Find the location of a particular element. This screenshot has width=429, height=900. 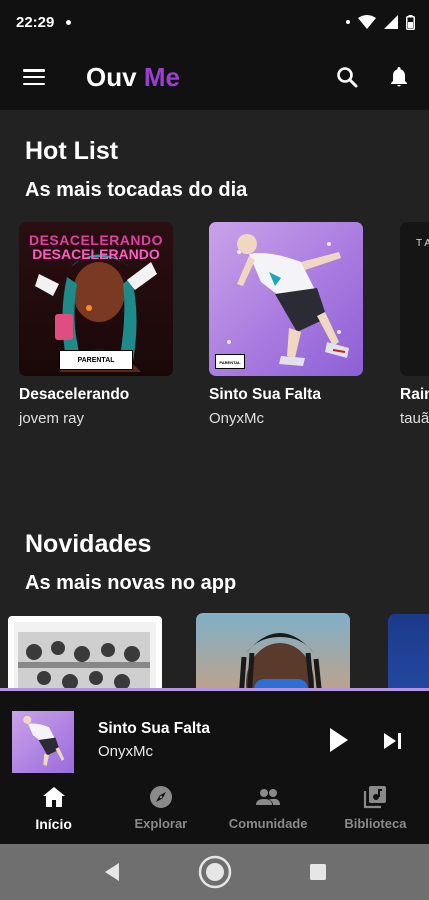

system-home-button is located at coordinates (215, 872).